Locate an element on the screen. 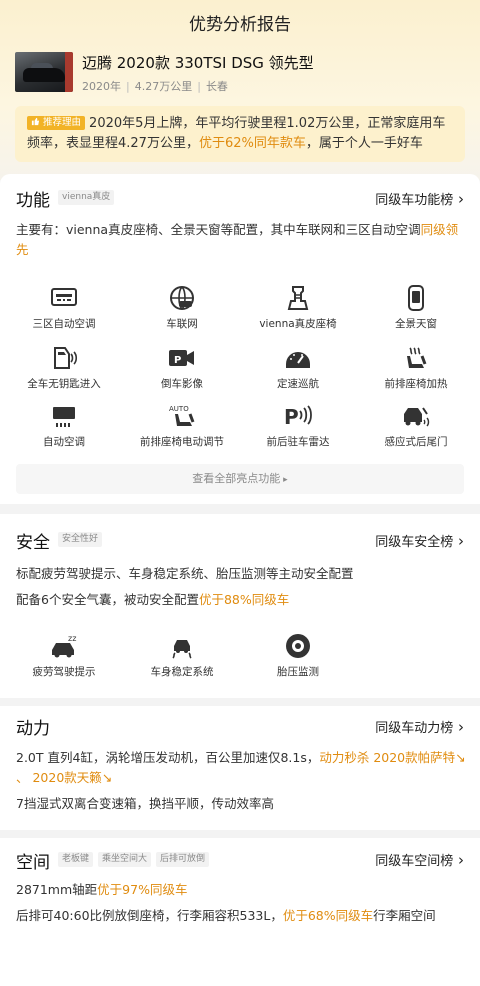 The height and width of the screenshot is (986, 480). power-rank-link: 同级车动力榜 is located at coordinates (419, 726).